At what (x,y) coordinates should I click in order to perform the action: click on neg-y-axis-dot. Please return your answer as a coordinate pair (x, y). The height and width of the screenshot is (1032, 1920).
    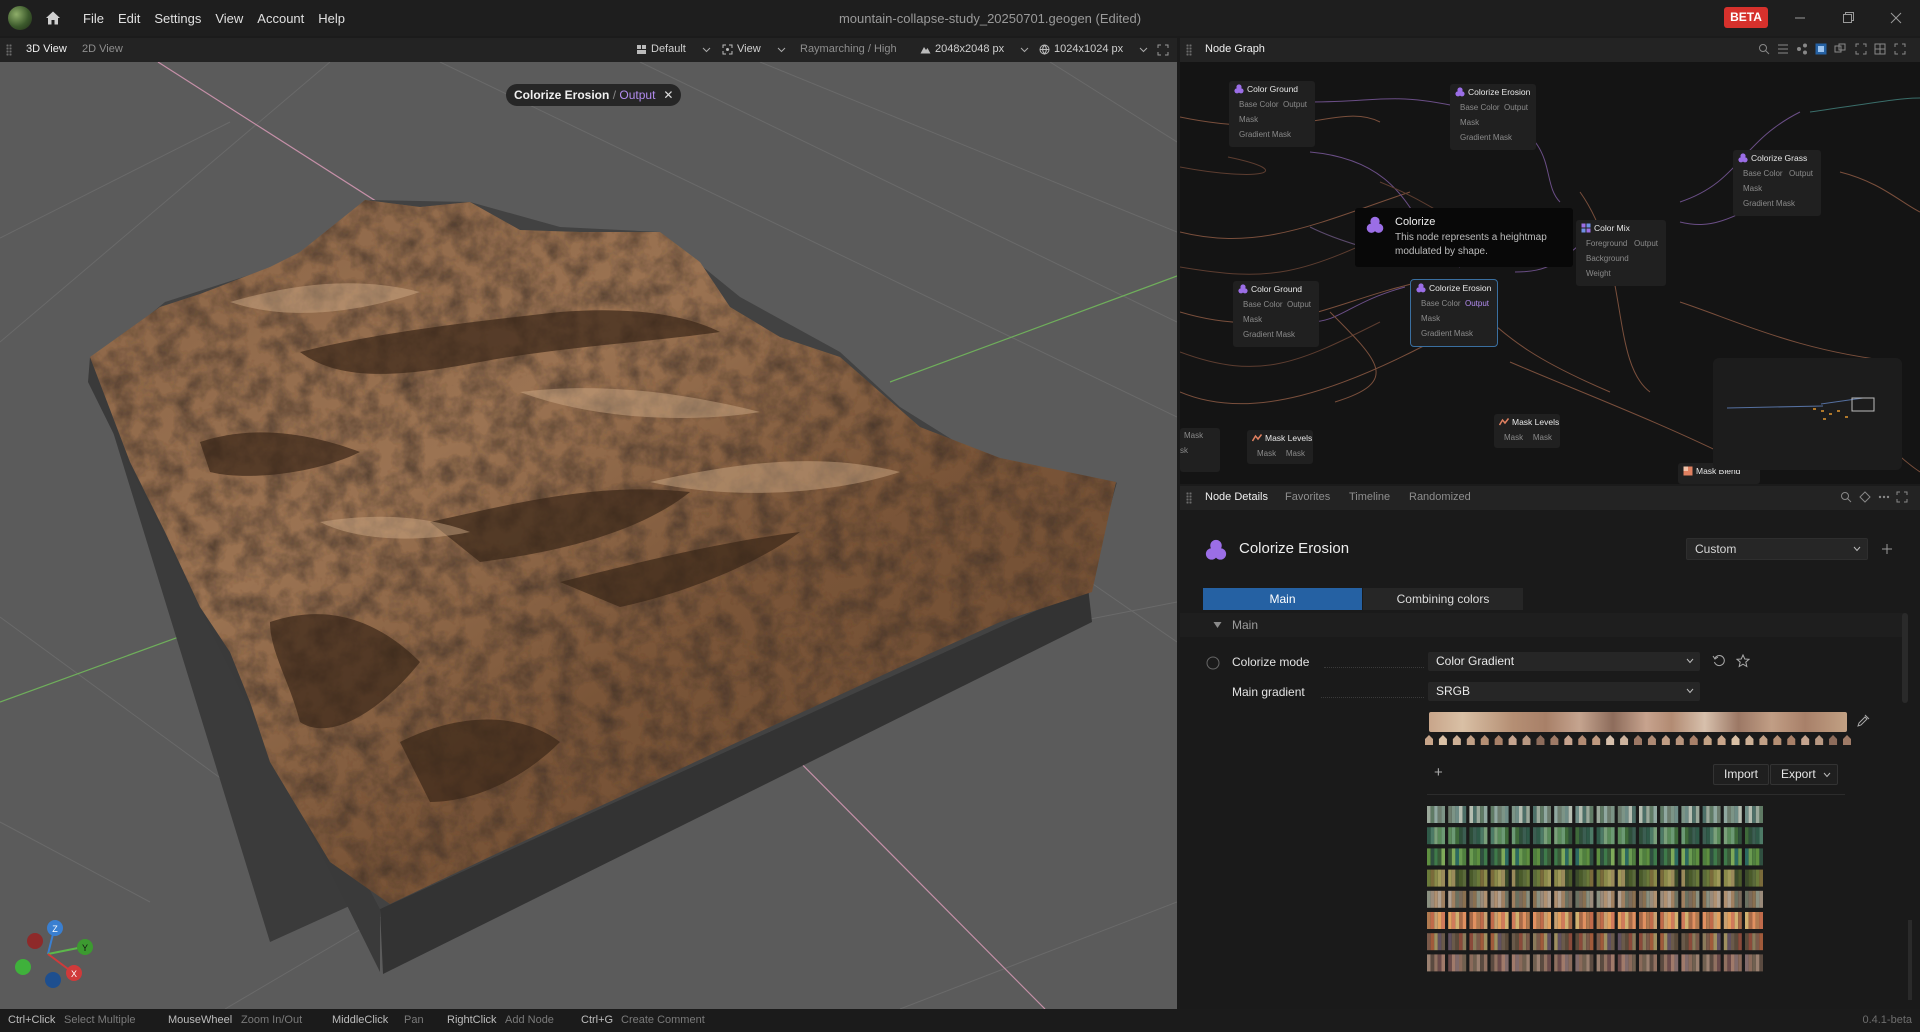
    Looking at the image, I should click on (23, 967).